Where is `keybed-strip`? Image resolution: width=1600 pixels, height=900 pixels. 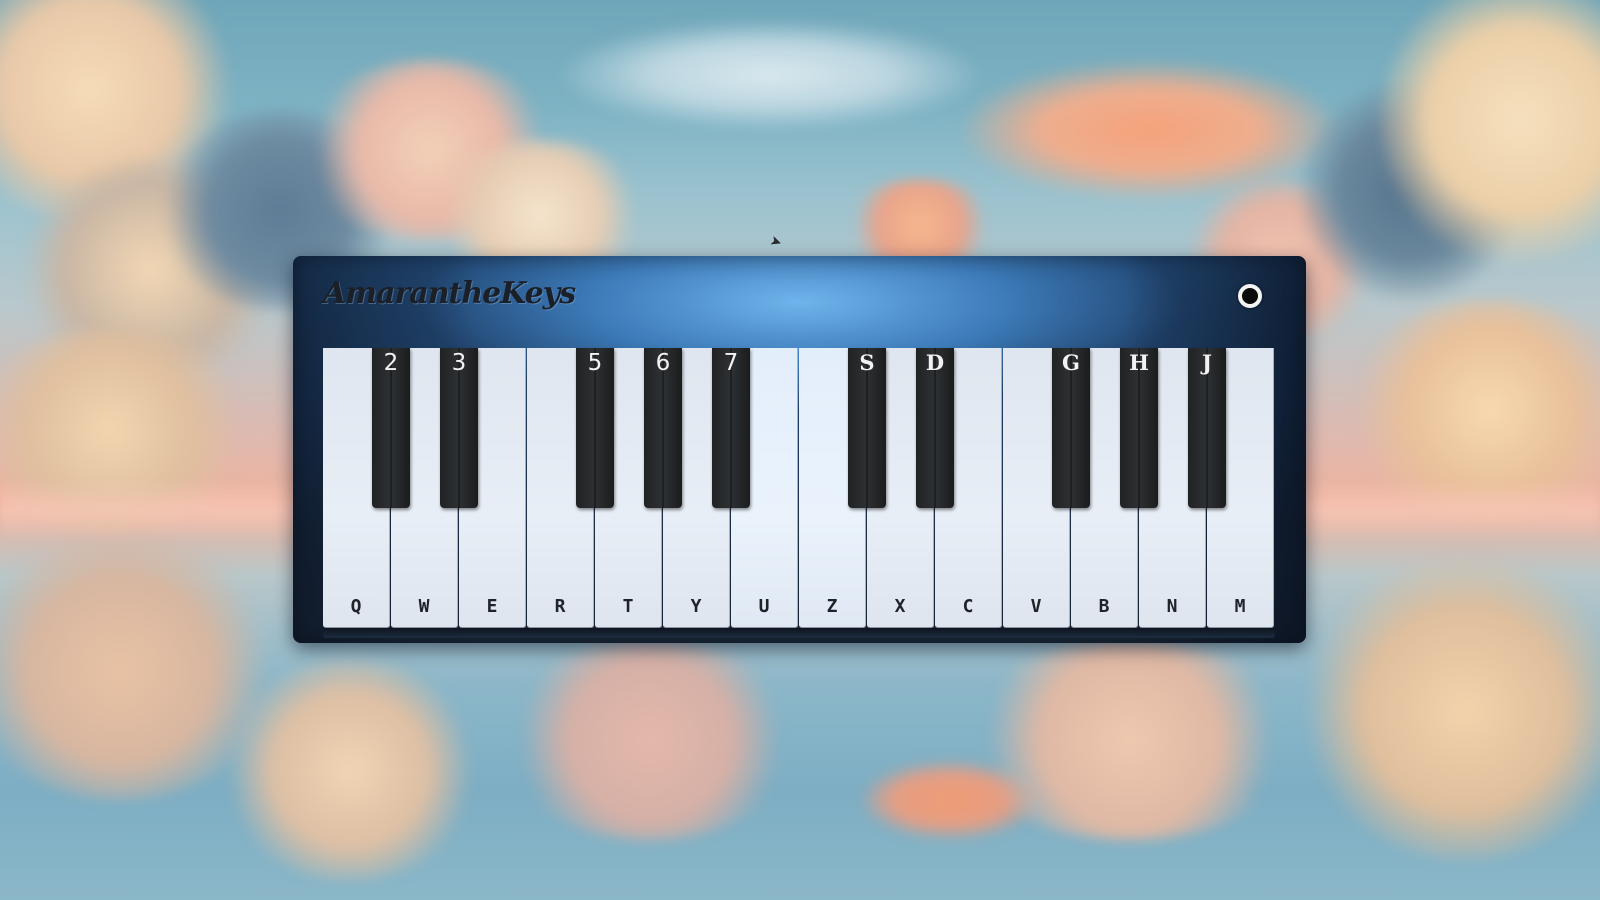 keybed-strip is located at coordinates (799, 633).